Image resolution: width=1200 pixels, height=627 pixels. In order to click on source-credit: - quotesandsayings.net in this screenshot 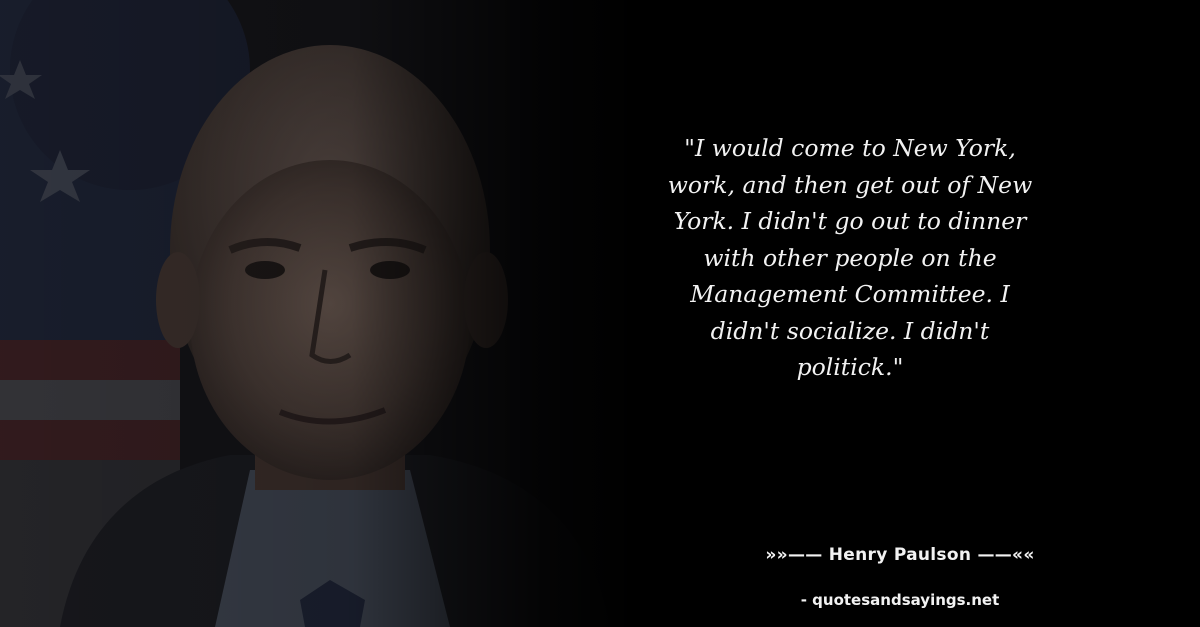, I will do `click(900, 600)`.